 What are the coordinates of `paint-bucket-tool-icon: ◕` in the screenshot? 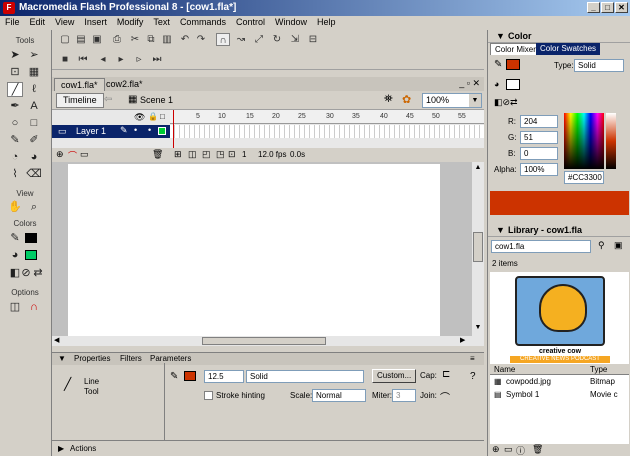 It's located at (34, 157).